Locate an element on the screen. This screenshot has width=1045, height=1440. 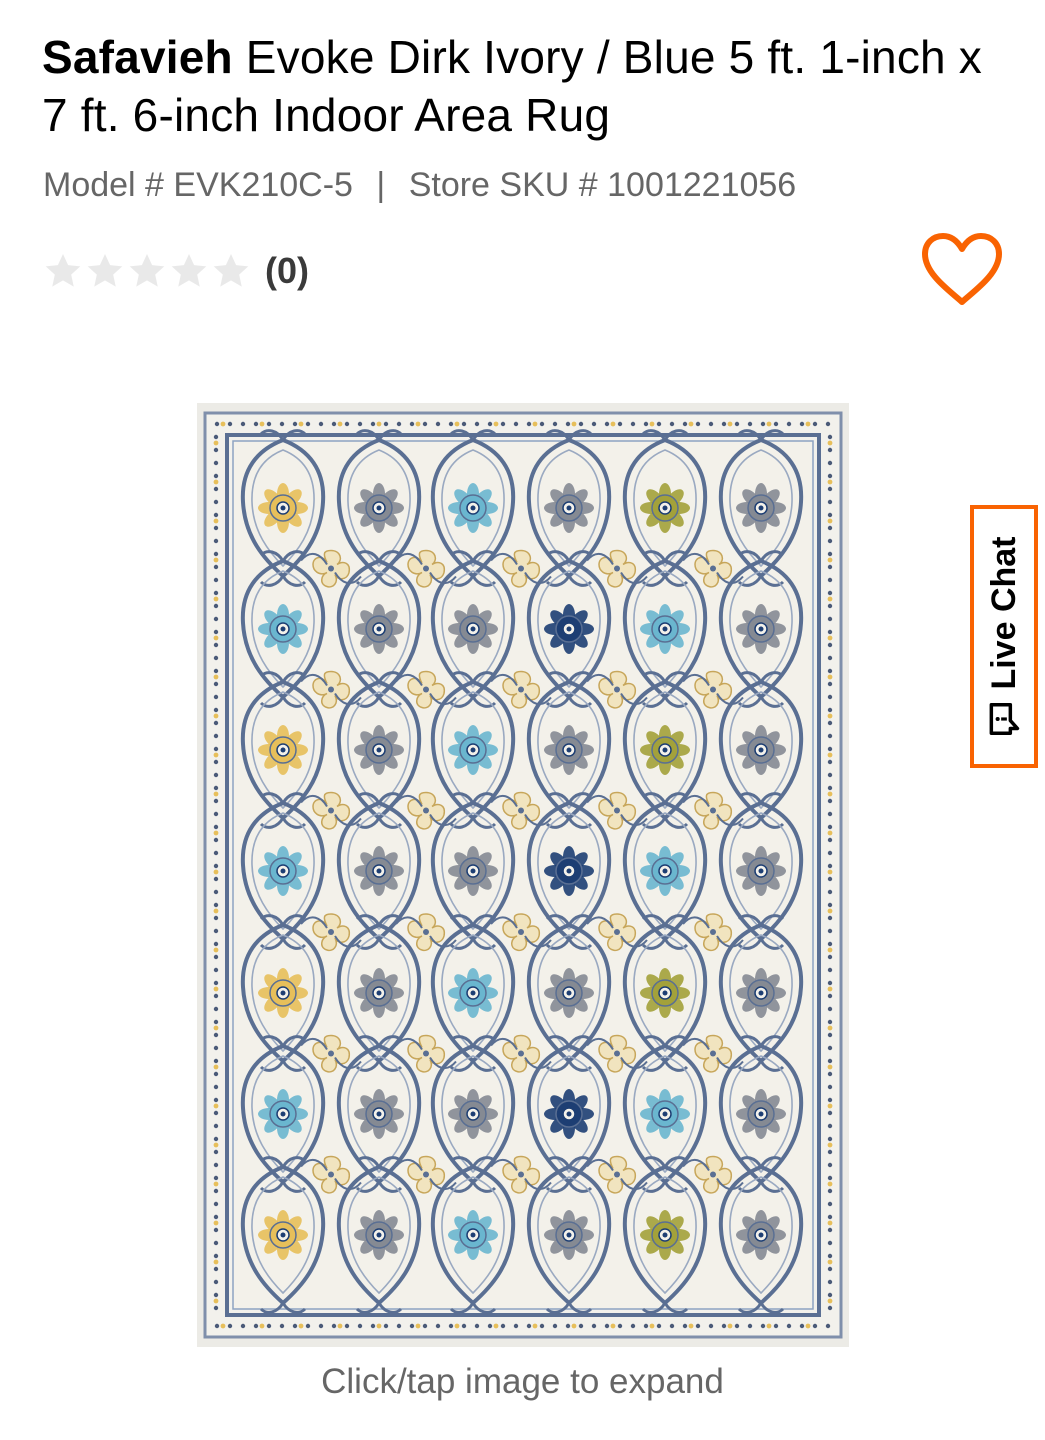
live-chat-button: Live Chat is located at coordinates (1004, 636).